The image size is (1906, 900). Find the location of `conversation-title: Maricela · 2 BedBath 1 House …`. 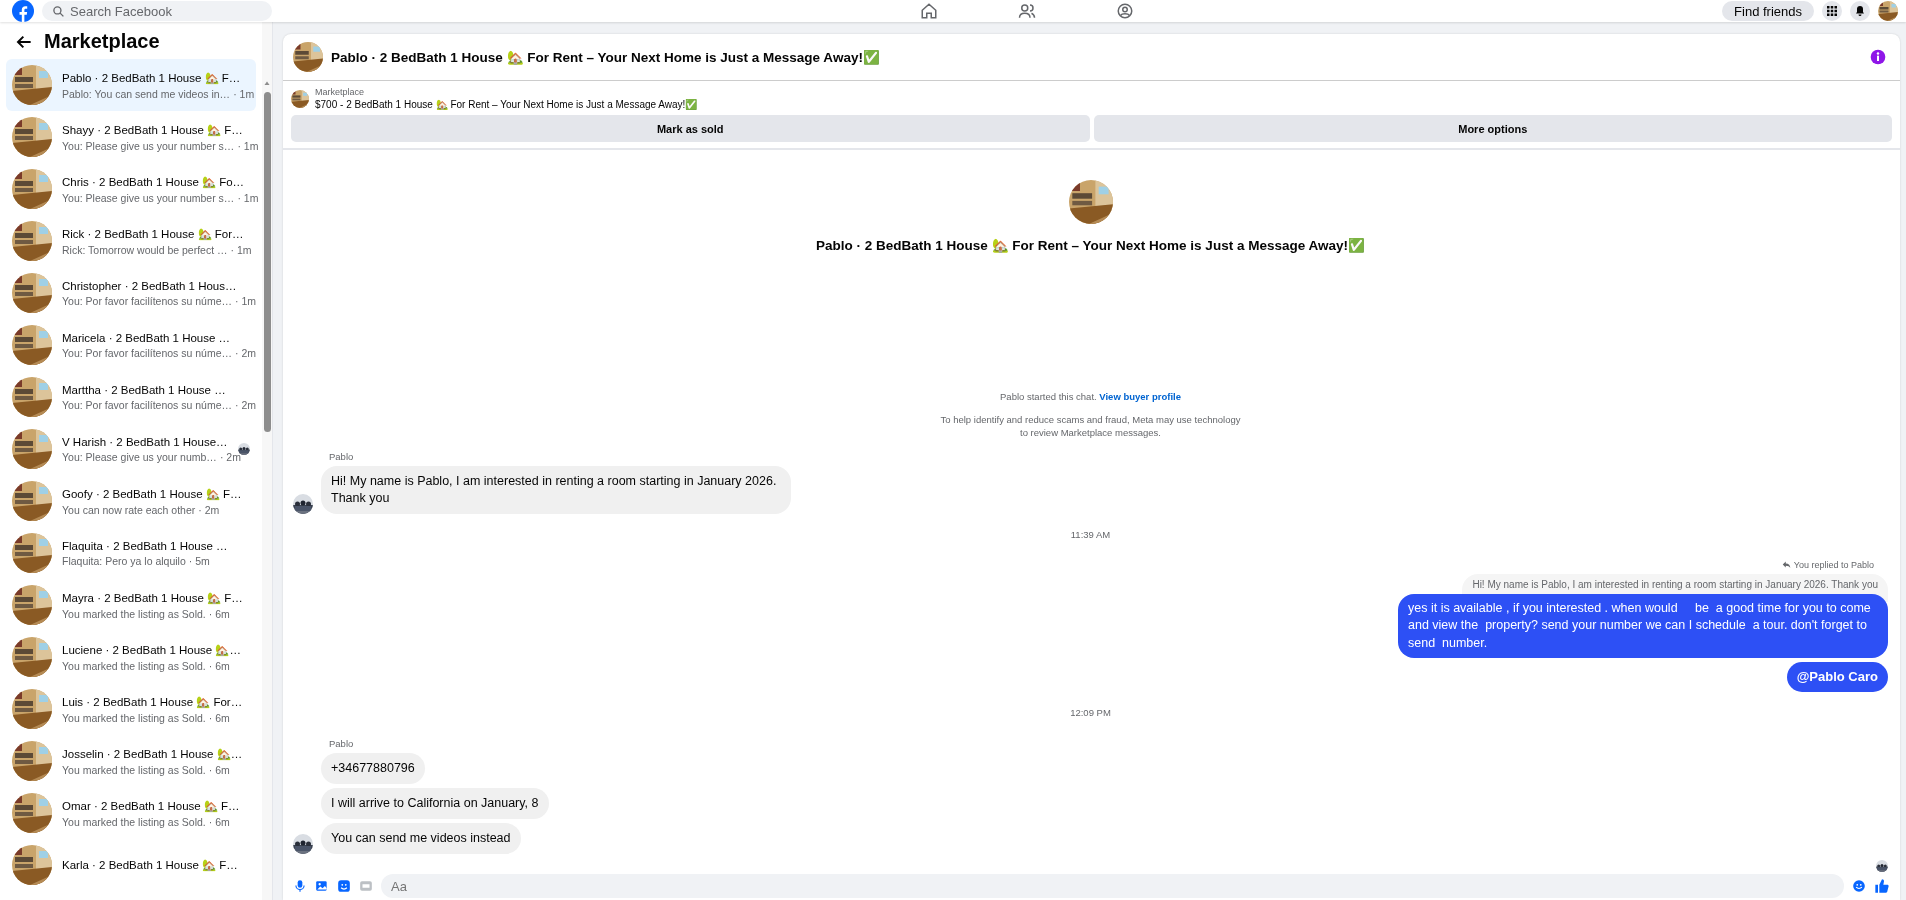

conversation-title: Maricela · 2 BedBath 1 House … is located at coordinates (147, 337).